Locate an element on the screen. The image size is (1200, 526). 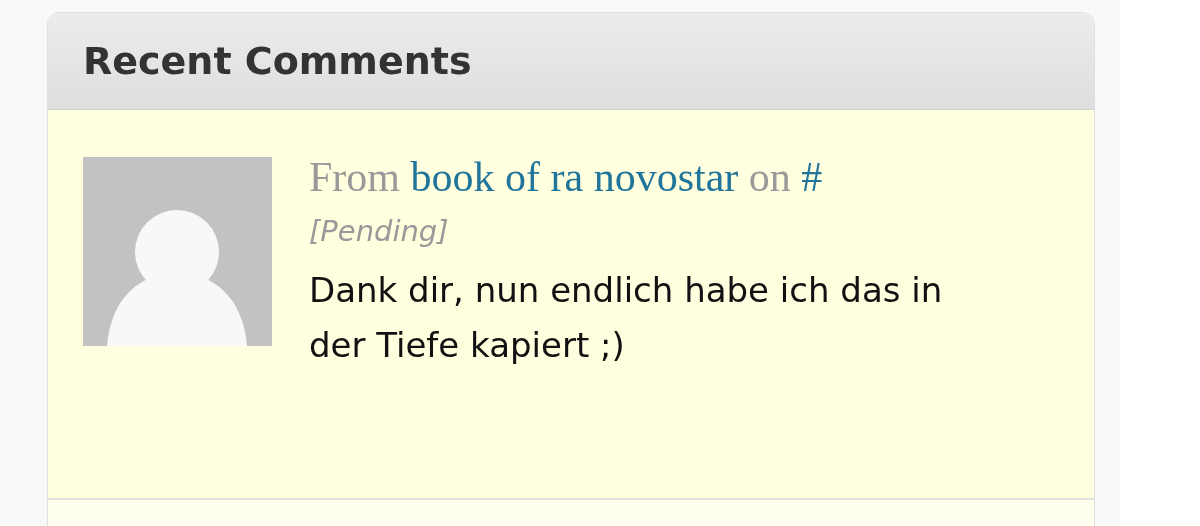
post-link: # is located at coordinates (812, 177).